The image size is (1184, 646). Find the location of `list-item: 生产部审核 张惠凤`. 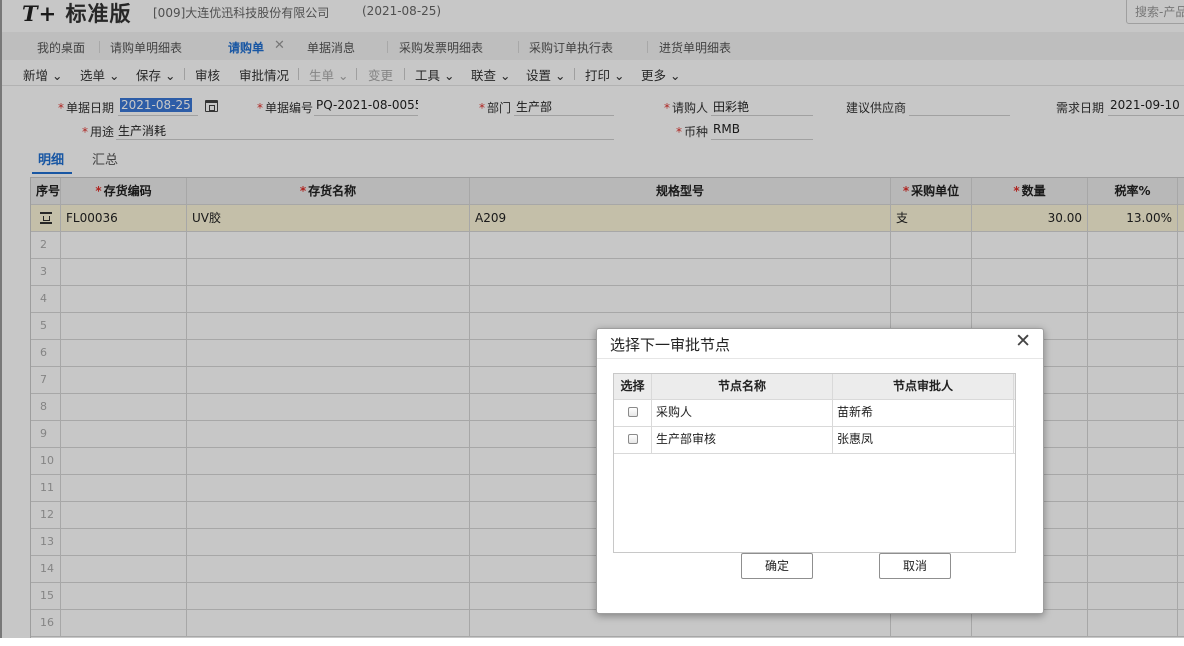

list-item: 生产部审核 张惠凤 is located at coordinates (814, 440).